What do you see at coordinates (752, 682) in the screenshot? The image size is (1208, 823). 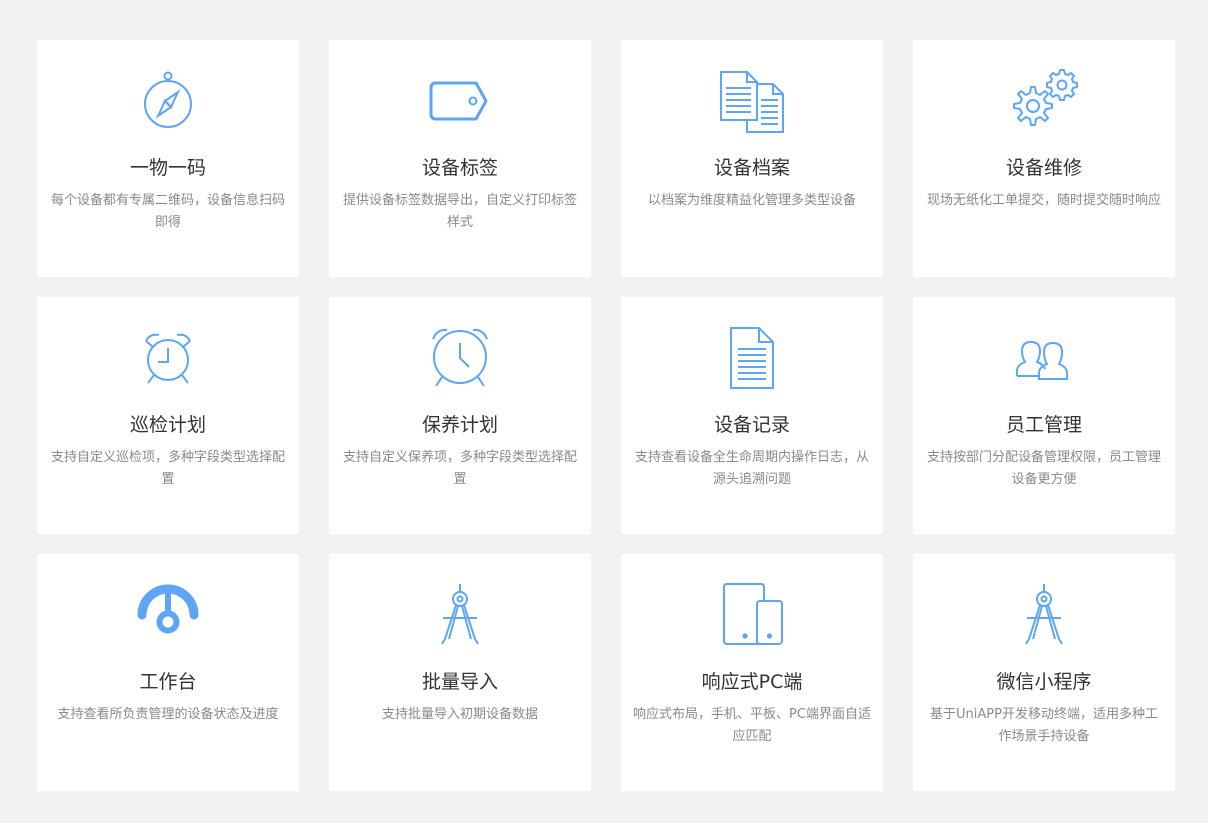 I see `feature-title: 响应式PC端` at bounding box center [752, 682].